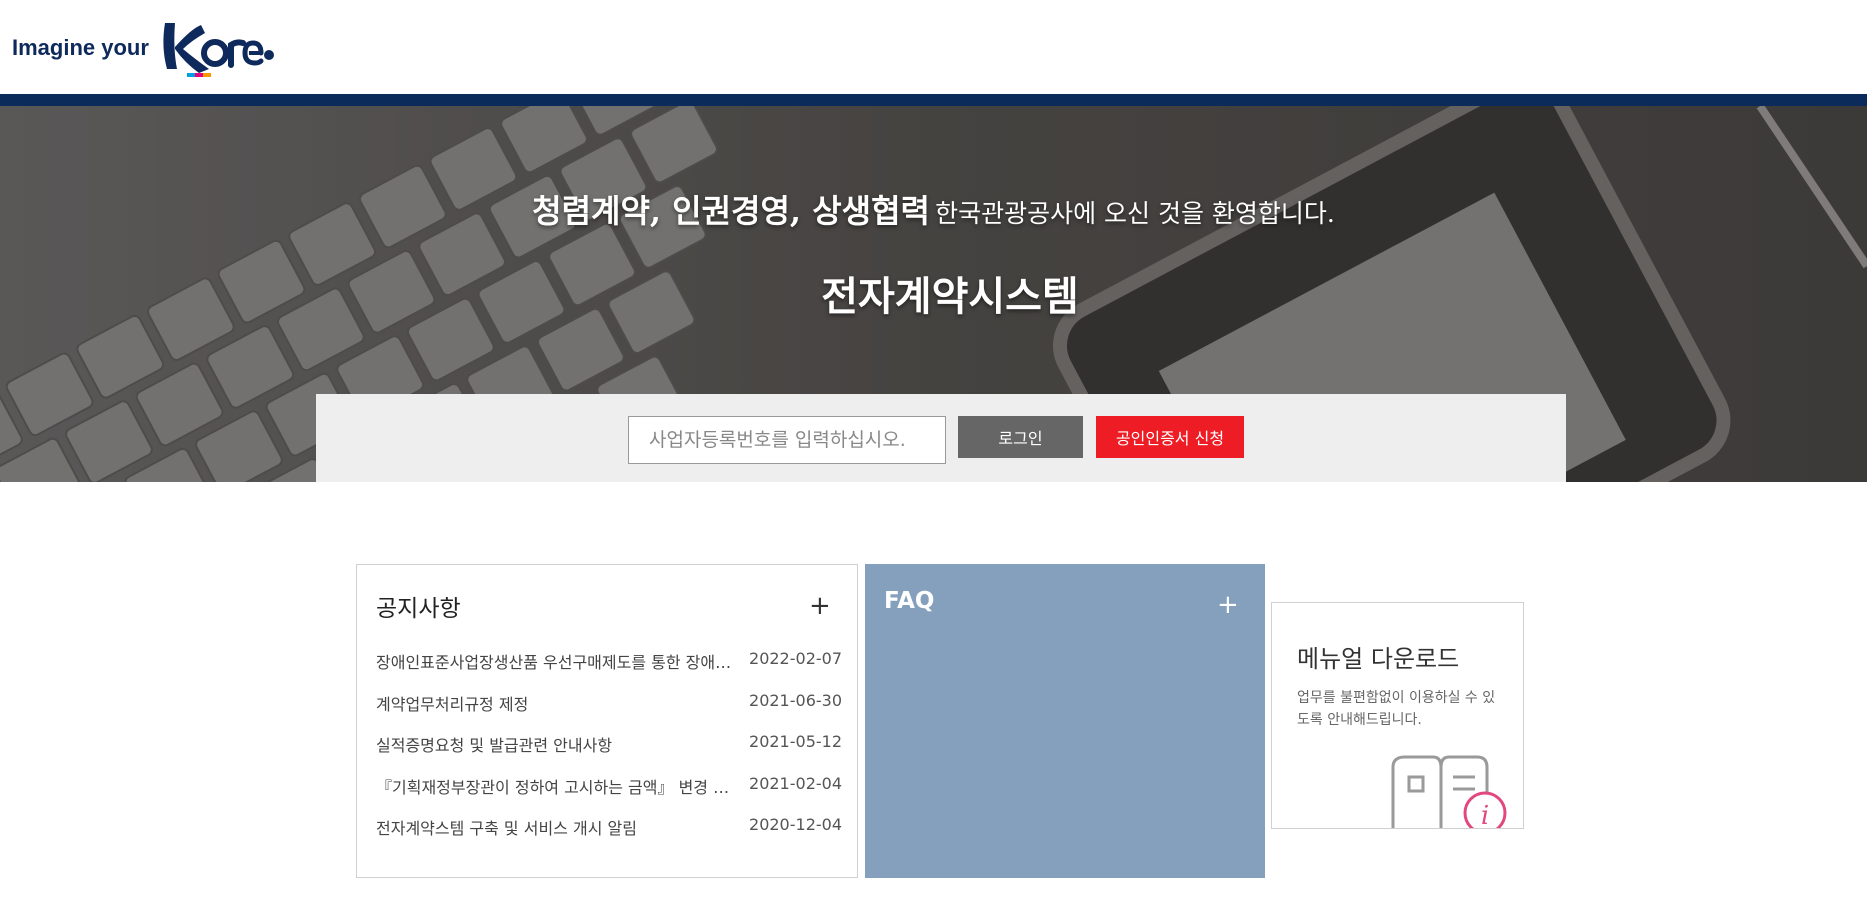 This screenshot has height=908, width=1867. Describe the element at coordinates (909, 601) in the screenshot. I see `faq-title: FAQ` at that location.